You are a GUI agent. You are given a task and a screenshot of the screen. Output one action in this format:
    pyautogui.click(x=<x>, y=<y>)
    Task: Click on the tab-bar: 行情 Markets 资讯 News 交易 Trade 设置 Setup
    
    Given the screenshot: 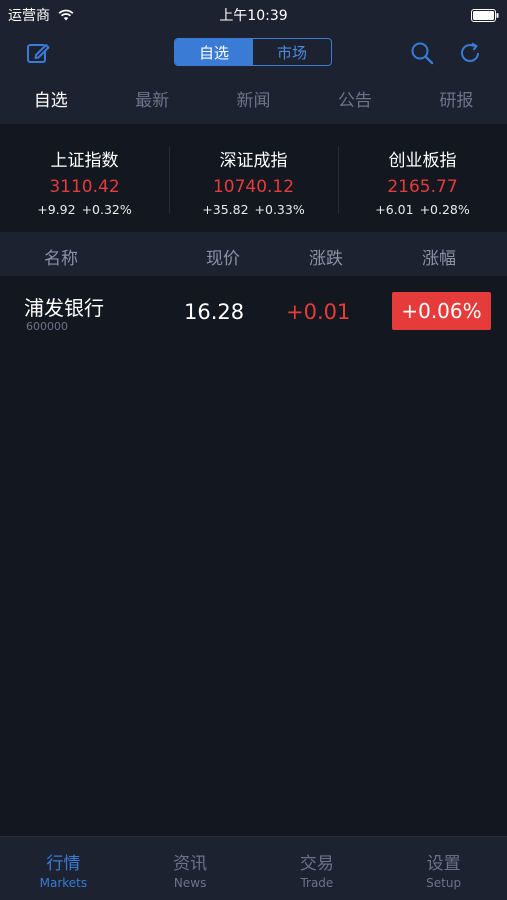 What is the action you would take?
    pyautogui.click(x=253, y=868)
    